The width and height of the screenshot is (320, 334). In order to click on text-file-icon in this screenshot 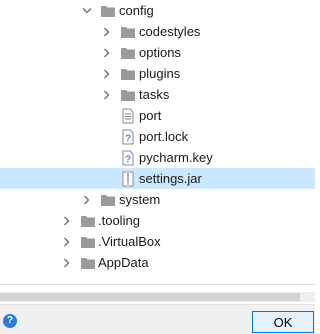, I will do `click(128, 116)`.